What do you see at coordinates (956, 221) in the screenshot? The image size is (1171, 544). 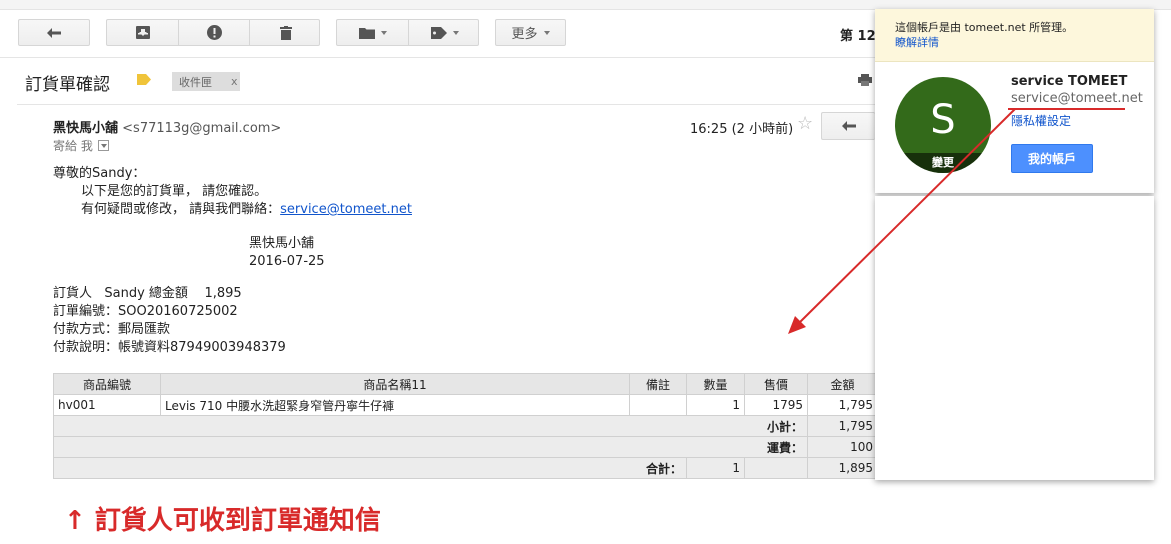 I see `annotation-arrow` at bounding box center [956, 221].